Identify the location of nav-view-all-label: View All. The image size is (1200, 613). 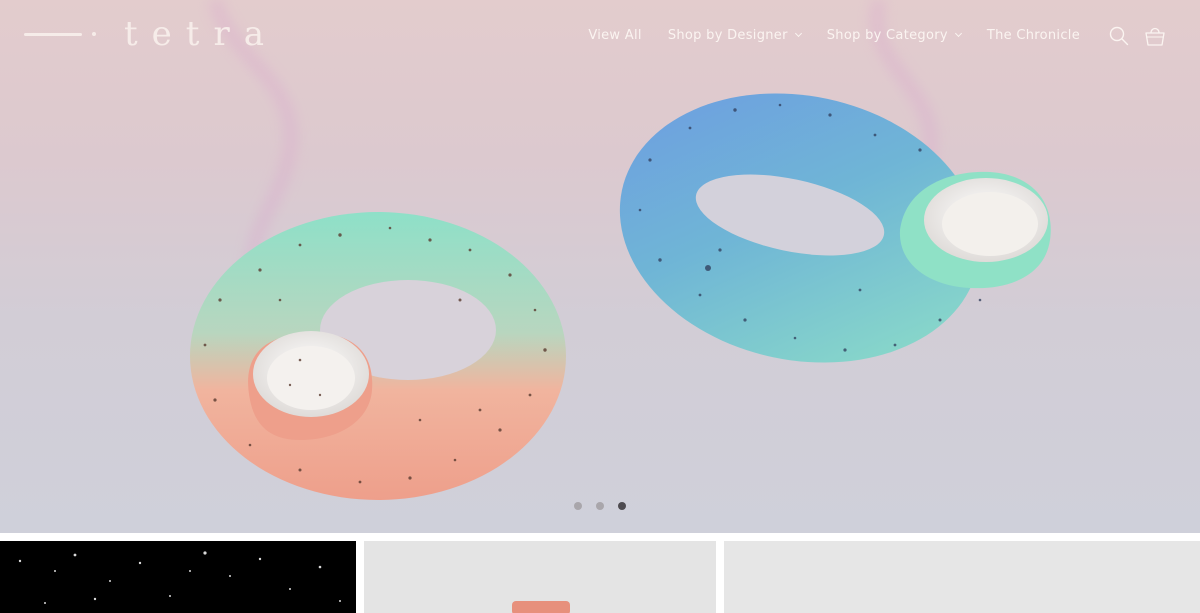
(615, 35).